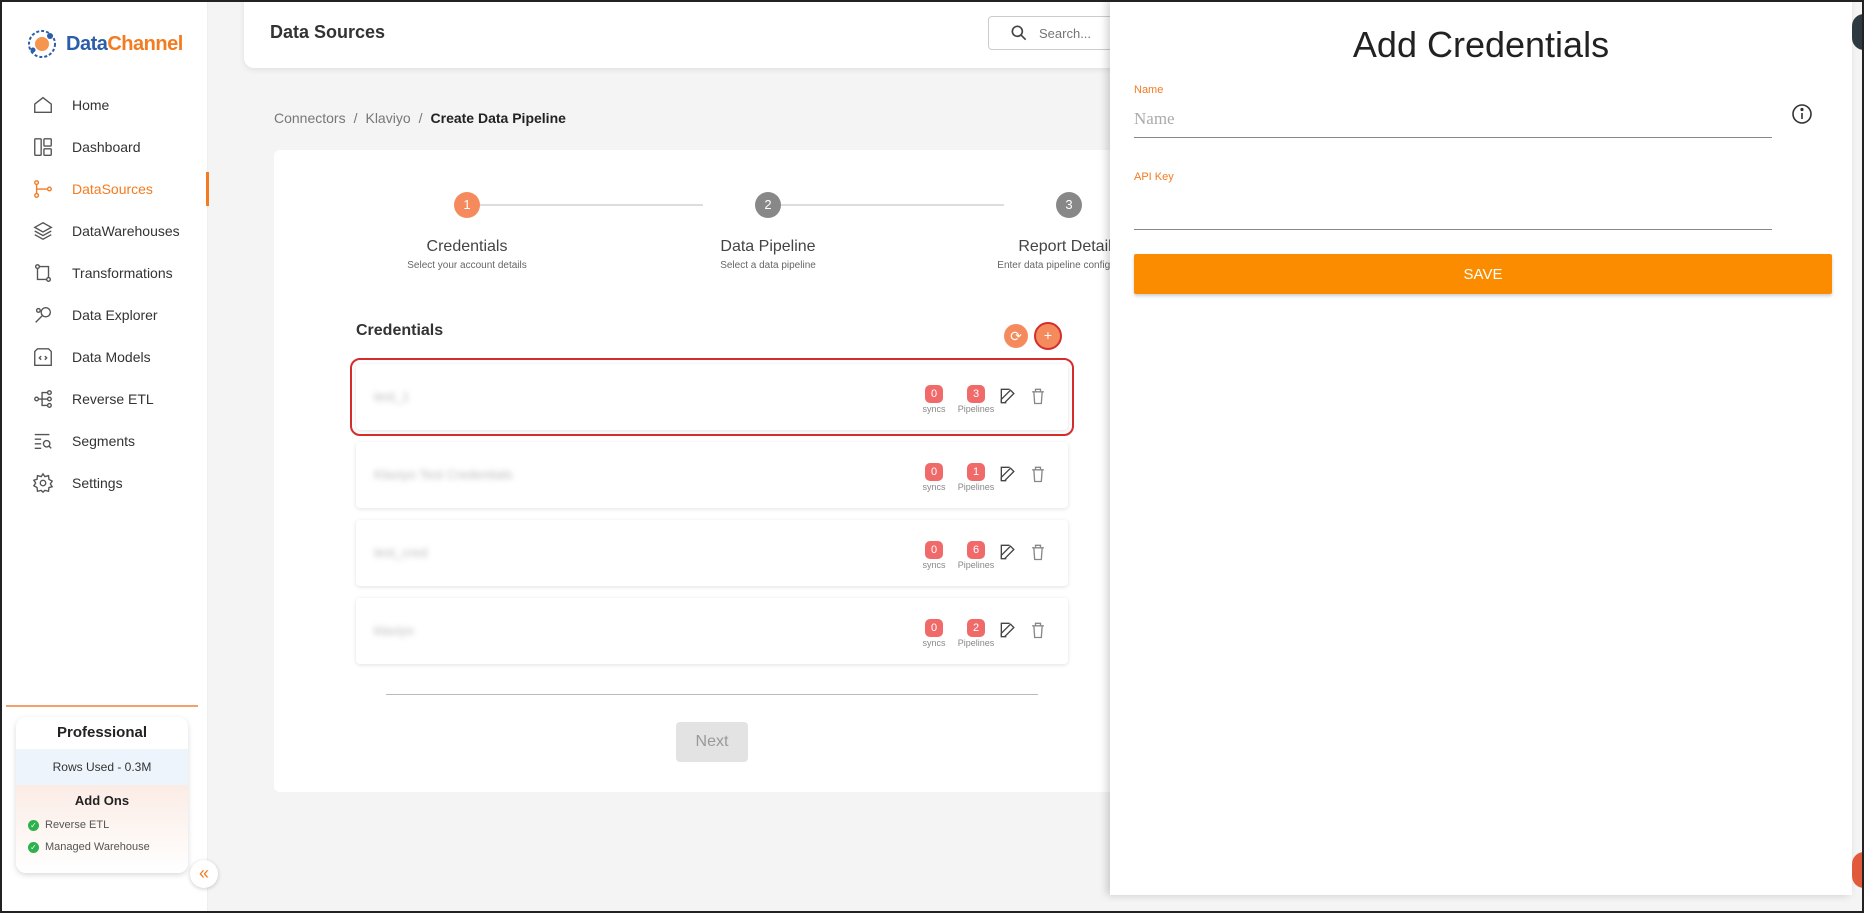  Describe the element at coordinates (1858, 32) in the screenshot. I see `avatar` at that location.